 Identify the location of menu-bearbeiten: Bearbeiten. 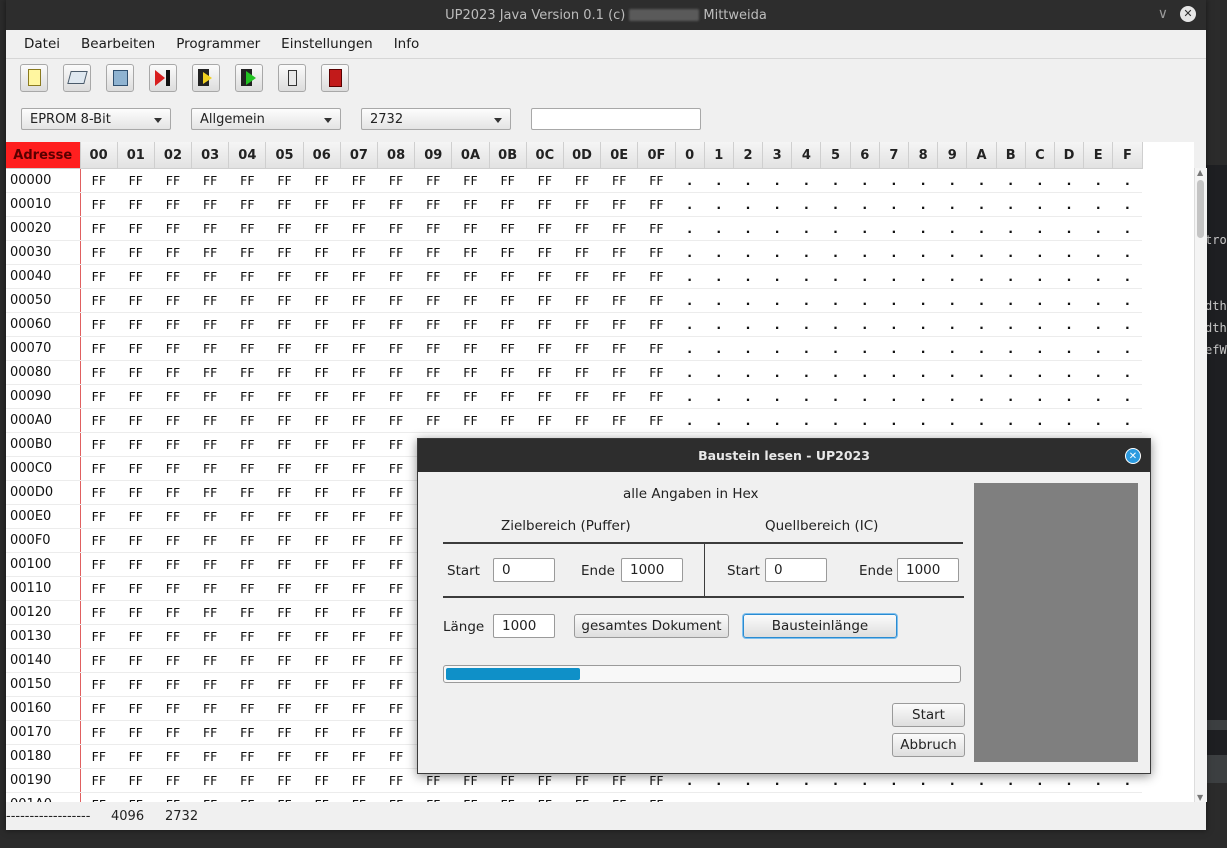
(118, 44).